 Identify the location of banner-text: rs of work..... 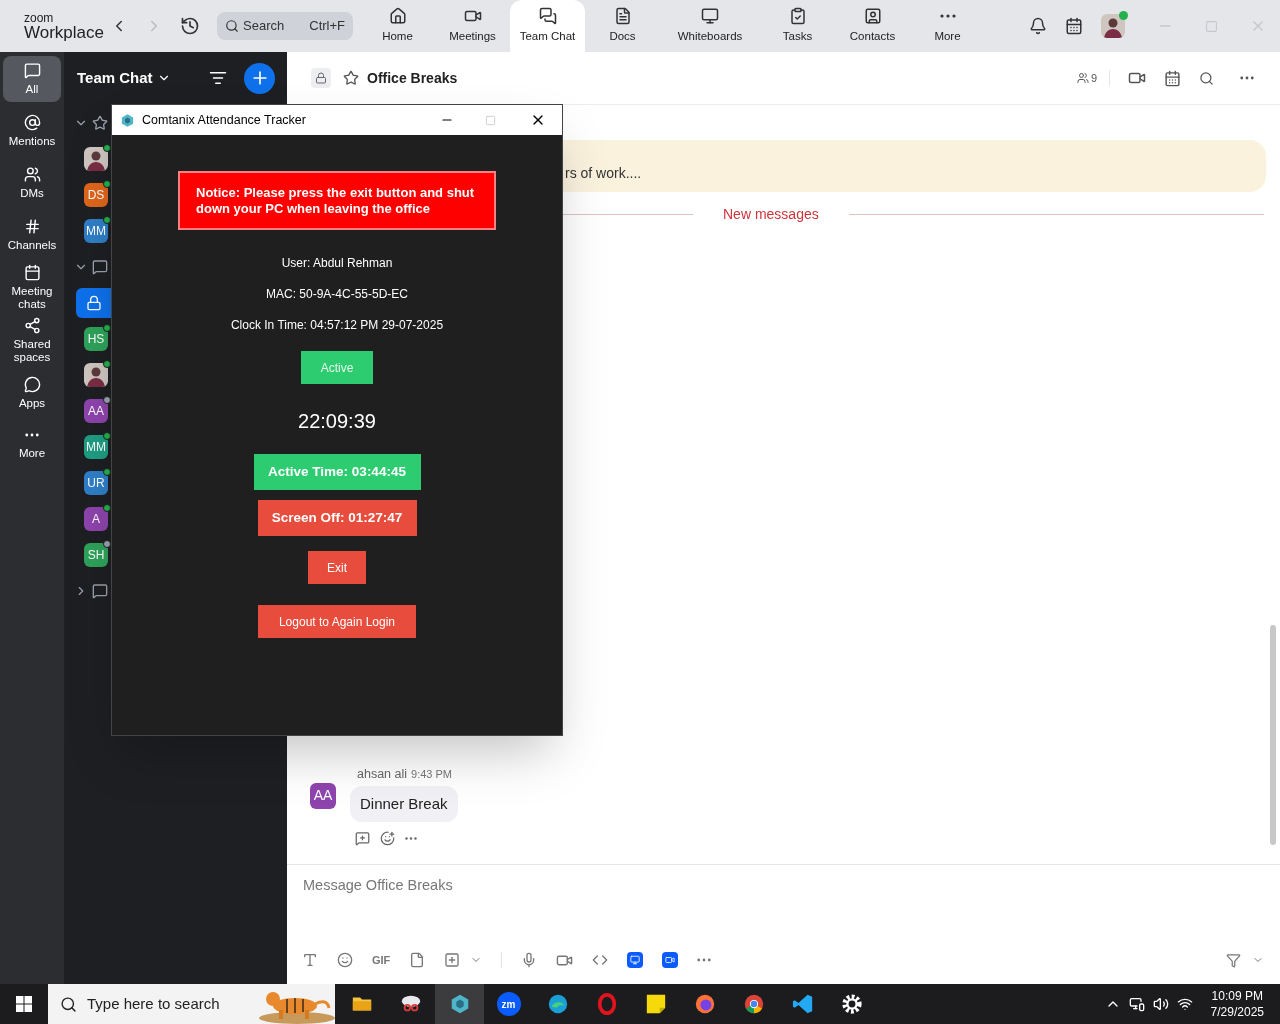
(603, 173).